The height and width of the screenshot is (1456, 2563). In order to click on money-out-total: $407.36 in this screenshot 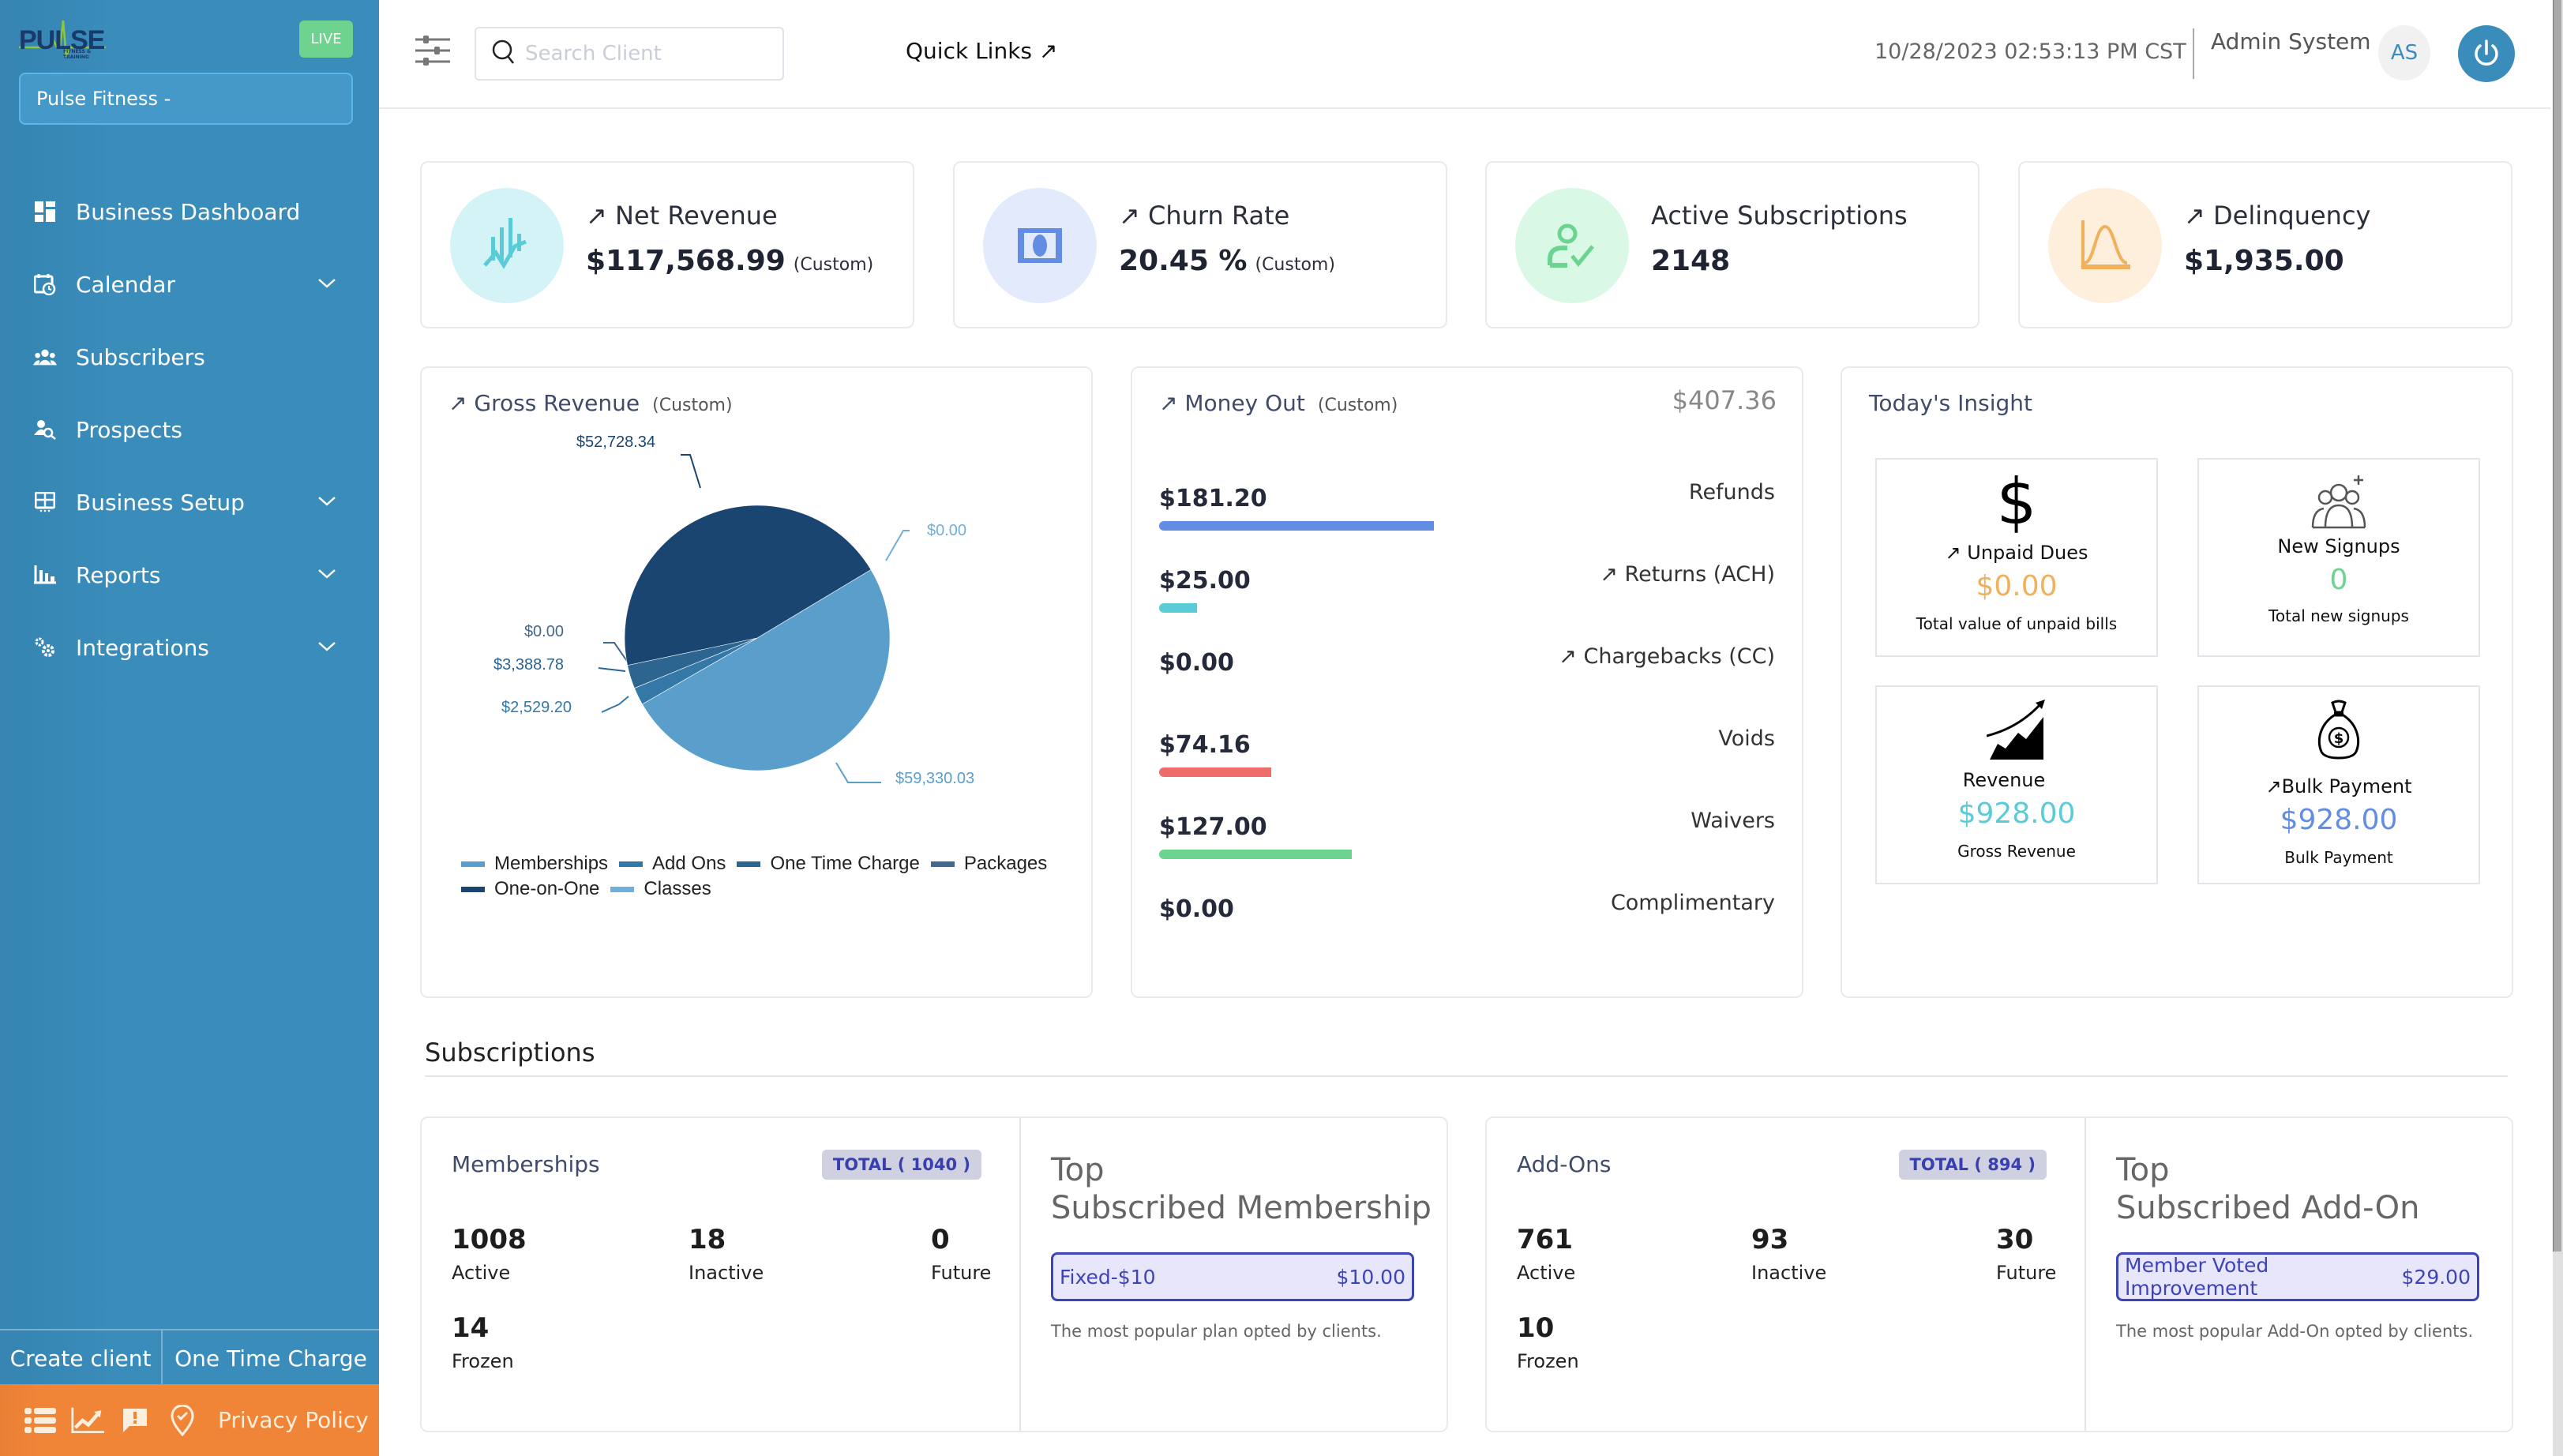, I will do `click(1724, 400)`.